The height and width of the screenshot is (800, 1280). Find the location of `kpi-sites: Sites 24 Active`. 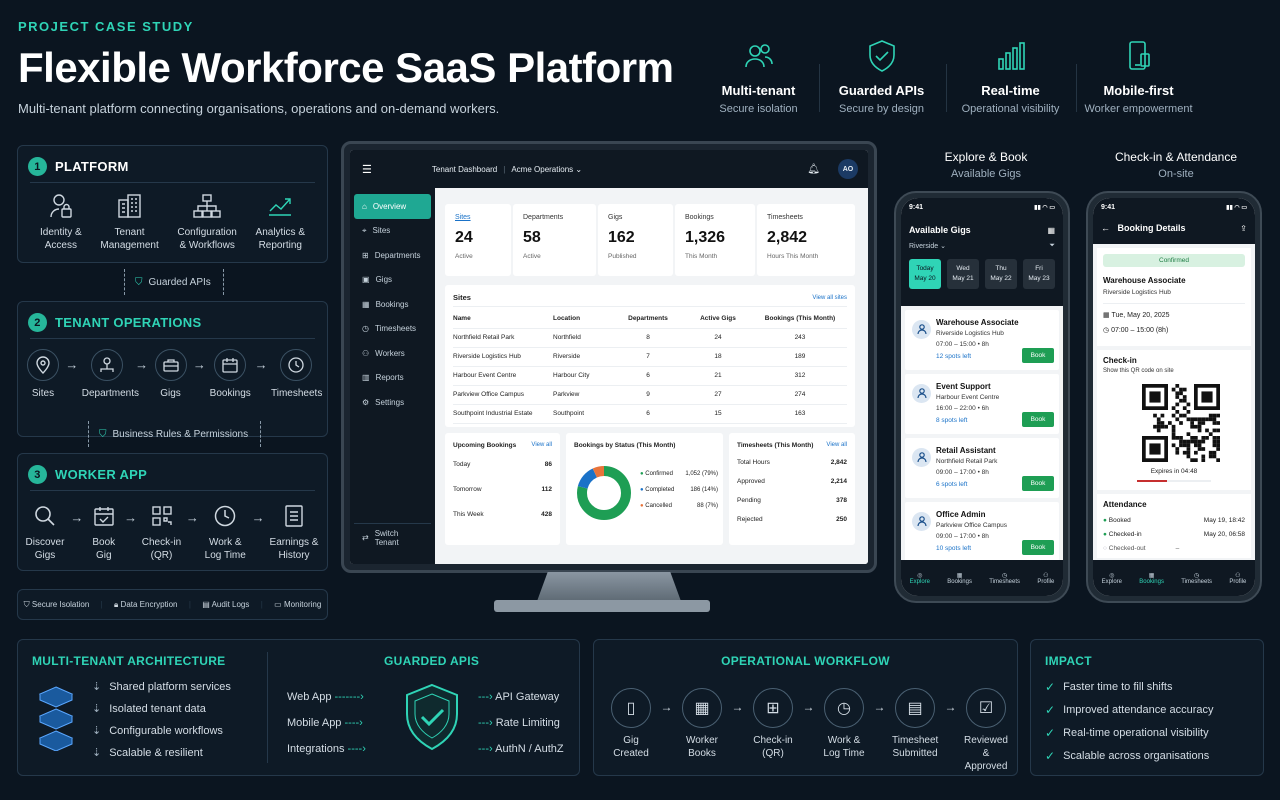

kpi-sites: Sites 24 Active is located at coordinates (478, 240).